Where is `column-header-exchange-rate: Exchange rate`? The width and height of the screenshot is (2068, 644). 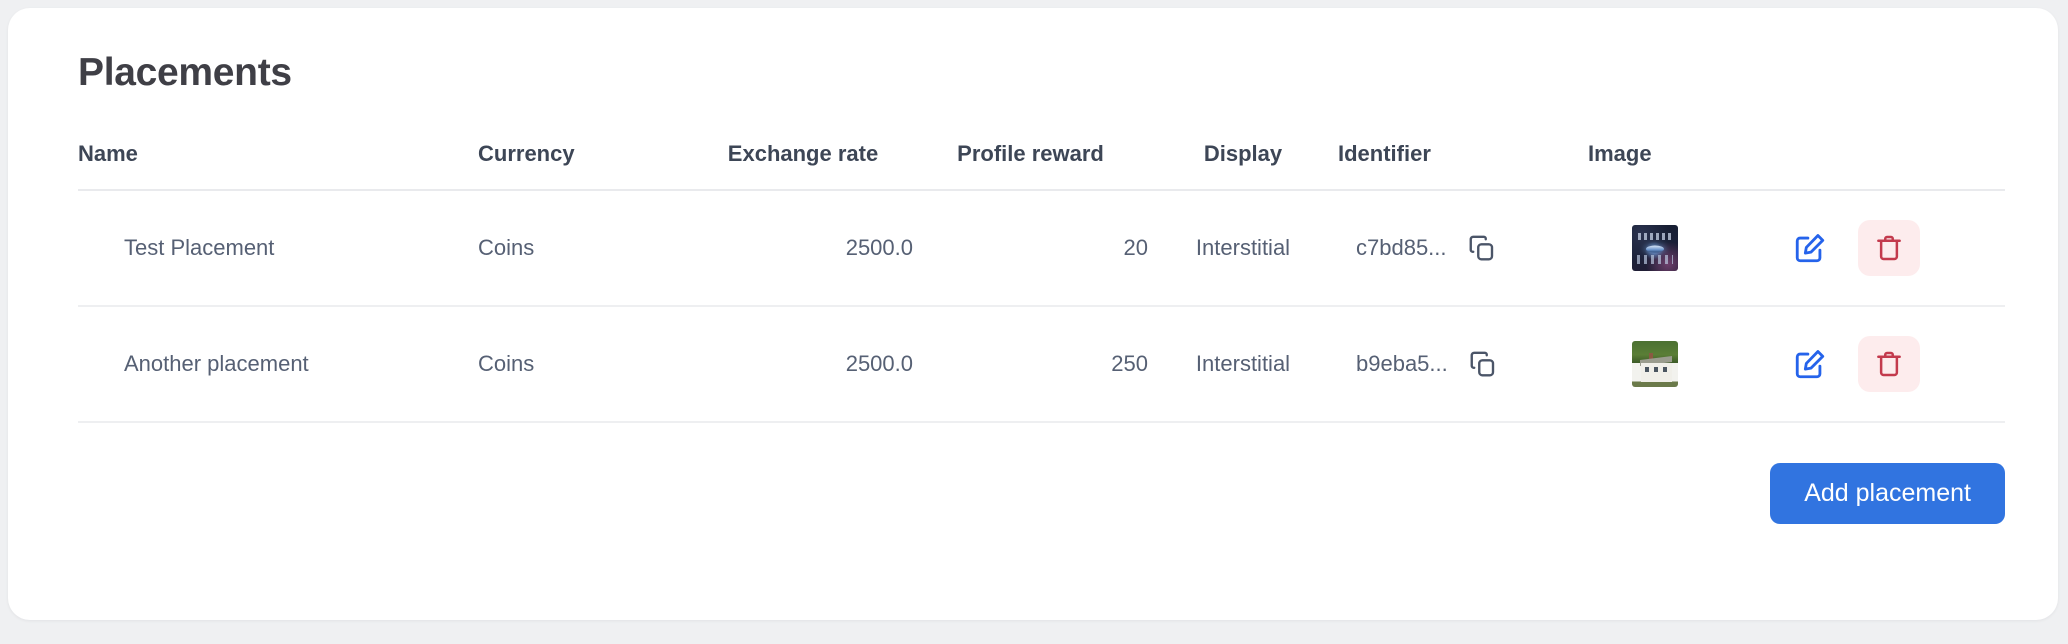
column-header-exchange-rate: Exchange rate is located at coordinates (803, 153).